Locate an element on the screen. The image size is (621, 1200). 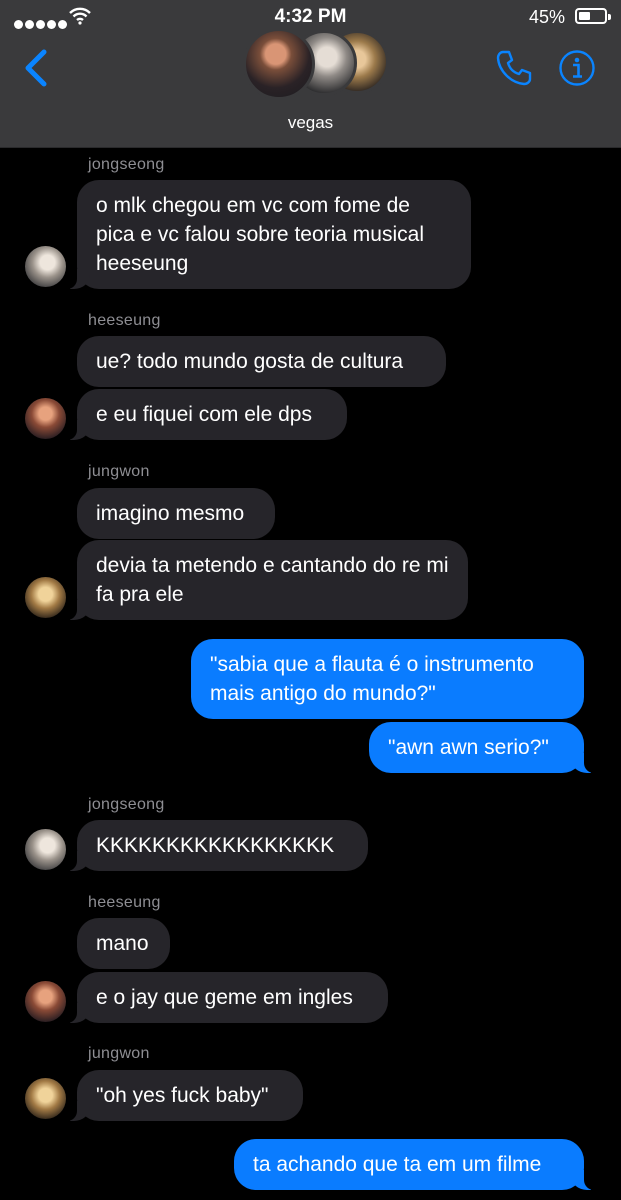
conversation-header: 4:32 PM 45% vegas is located at coordinates (310, 74).